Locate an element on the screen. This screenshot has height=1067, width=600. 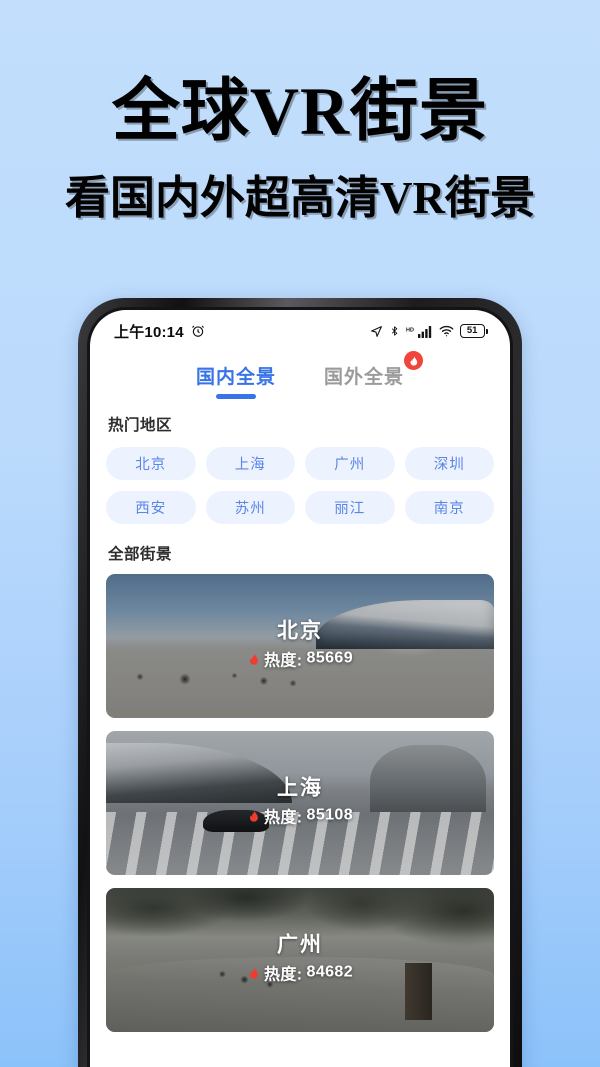
street-card: 上海 热度: 85108 is located at coordinates (300, 803).